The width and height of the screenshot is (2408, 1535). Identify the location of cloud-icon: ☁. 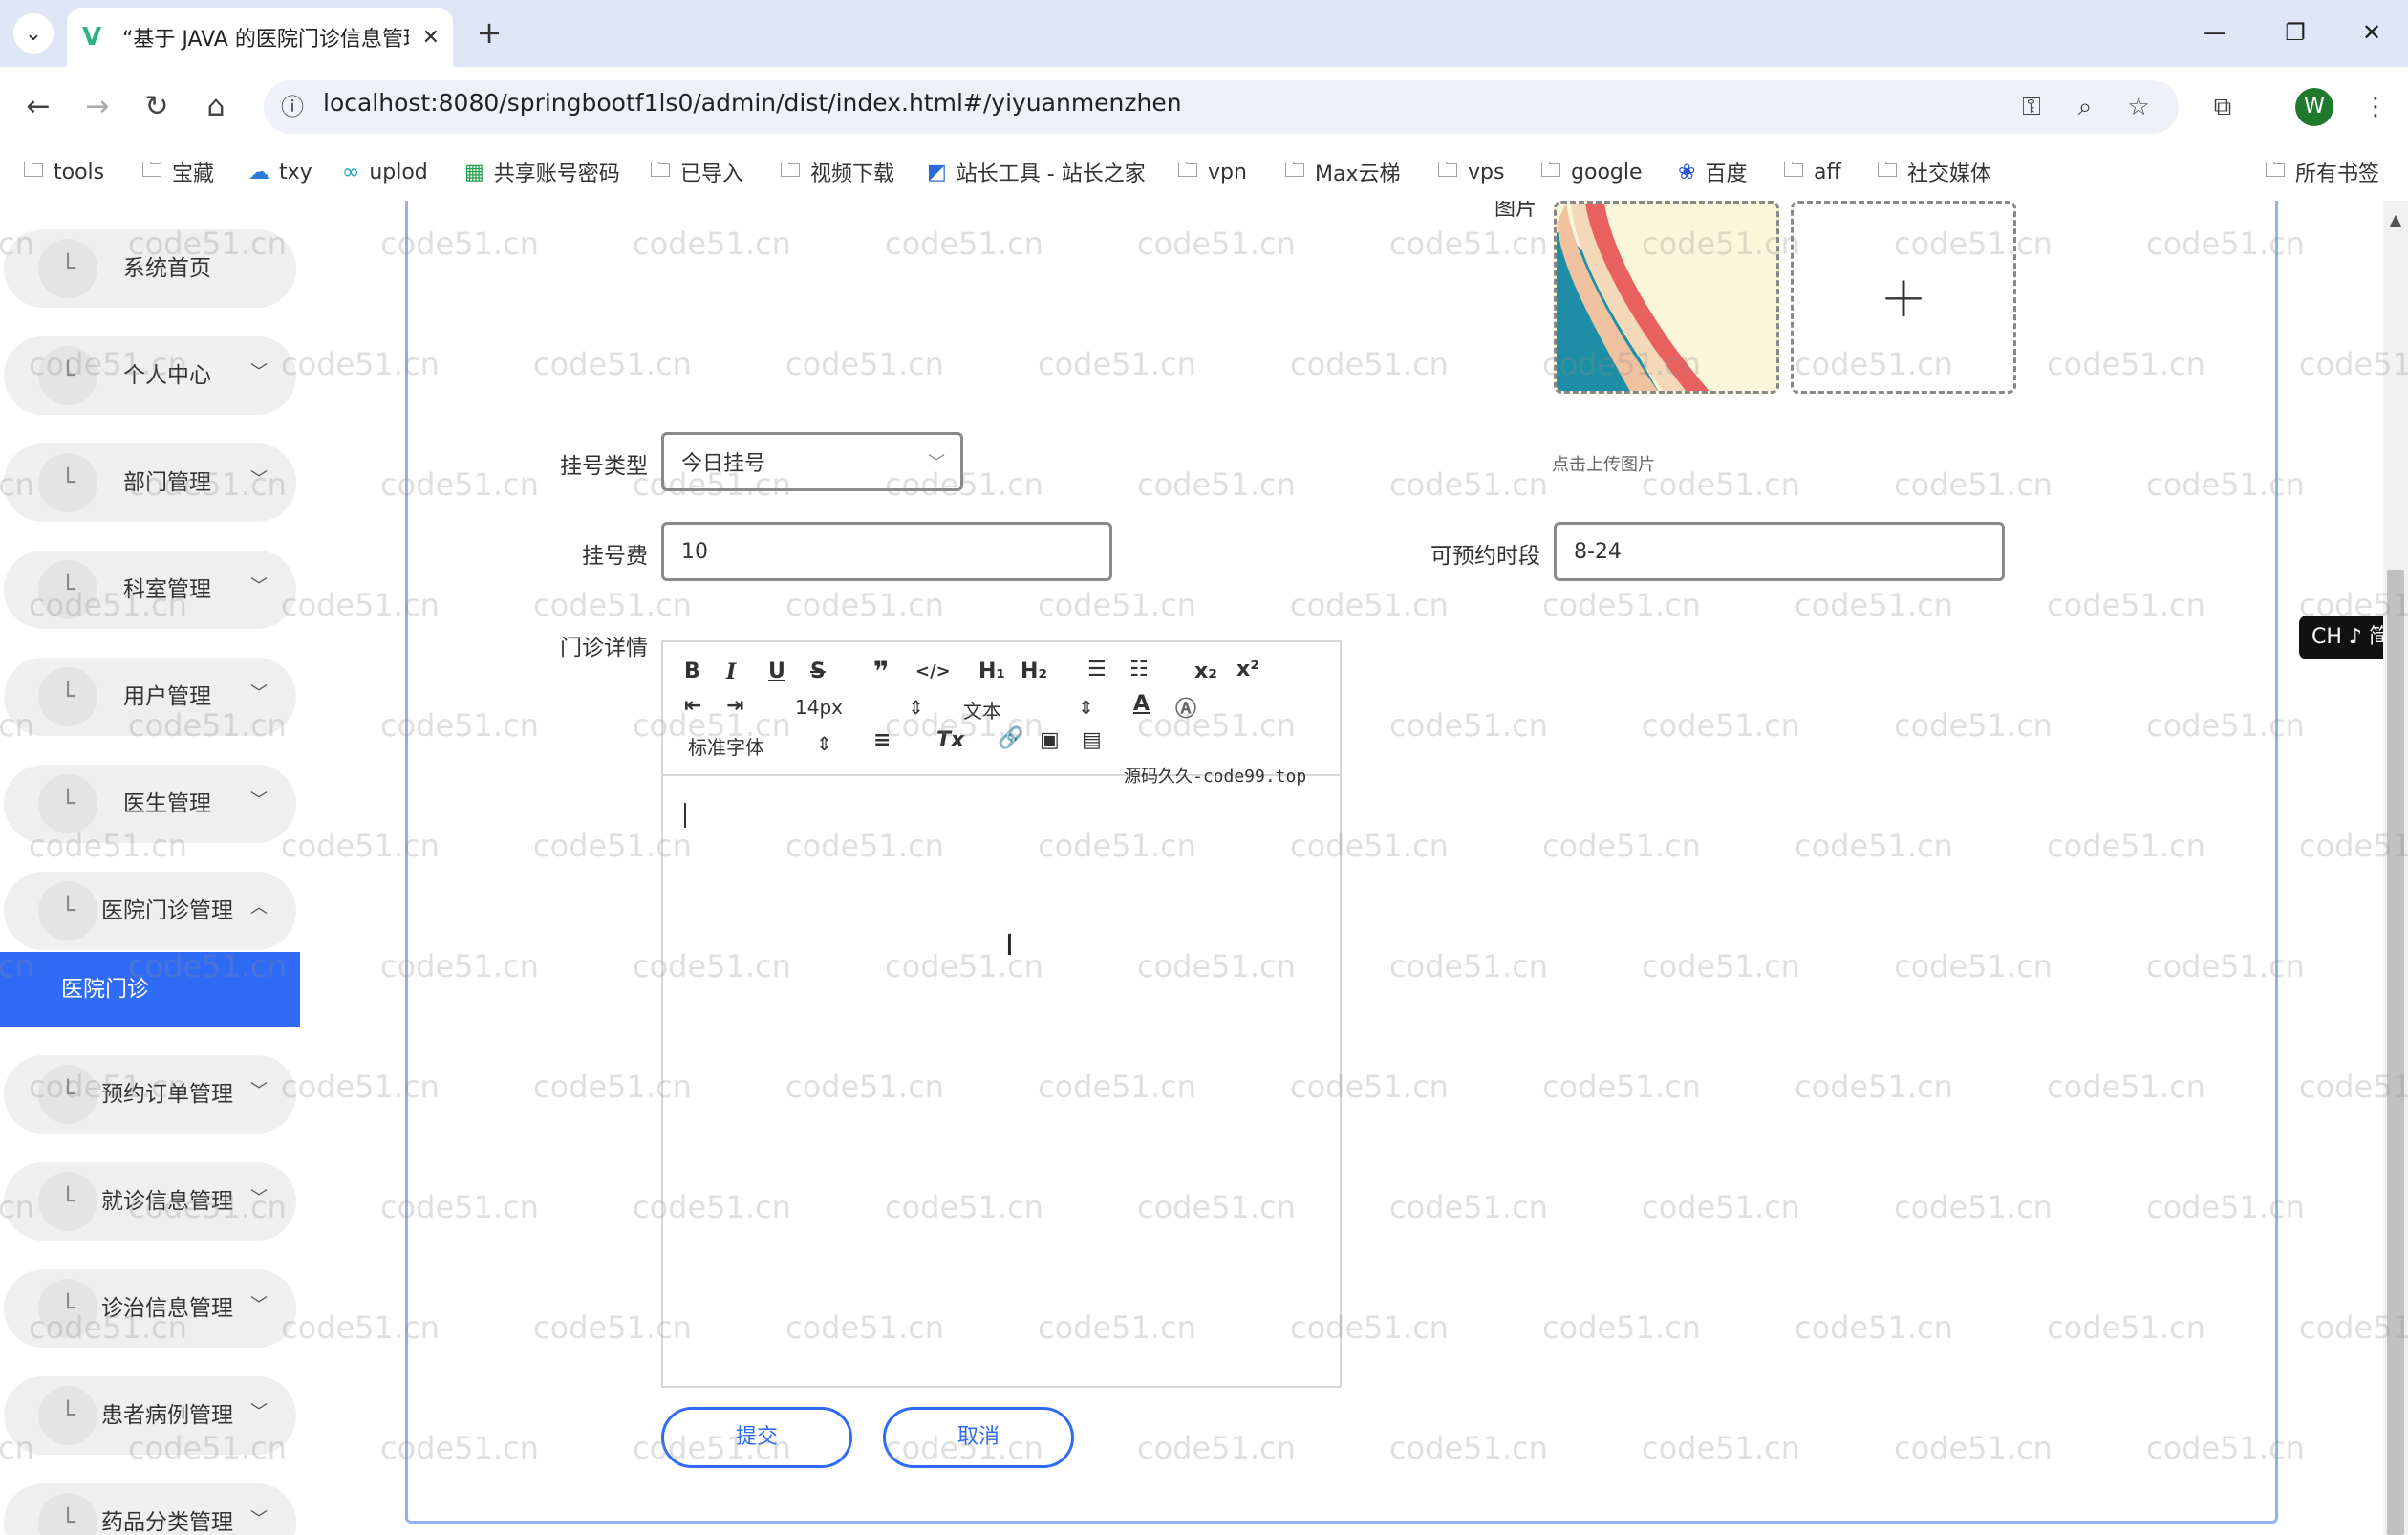
(258, 172).